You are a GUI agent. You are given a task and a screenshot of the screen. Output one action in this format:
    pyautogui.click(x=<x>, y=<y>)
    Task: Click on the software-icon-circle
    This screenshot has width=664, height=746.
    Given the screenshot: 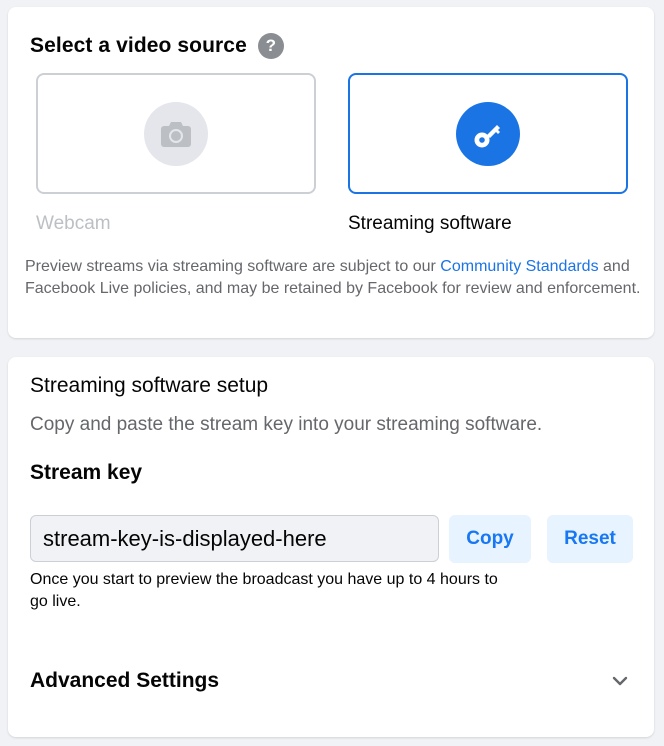 What is the action you would take?
    pyautogui.click(x=488, y=133)
    